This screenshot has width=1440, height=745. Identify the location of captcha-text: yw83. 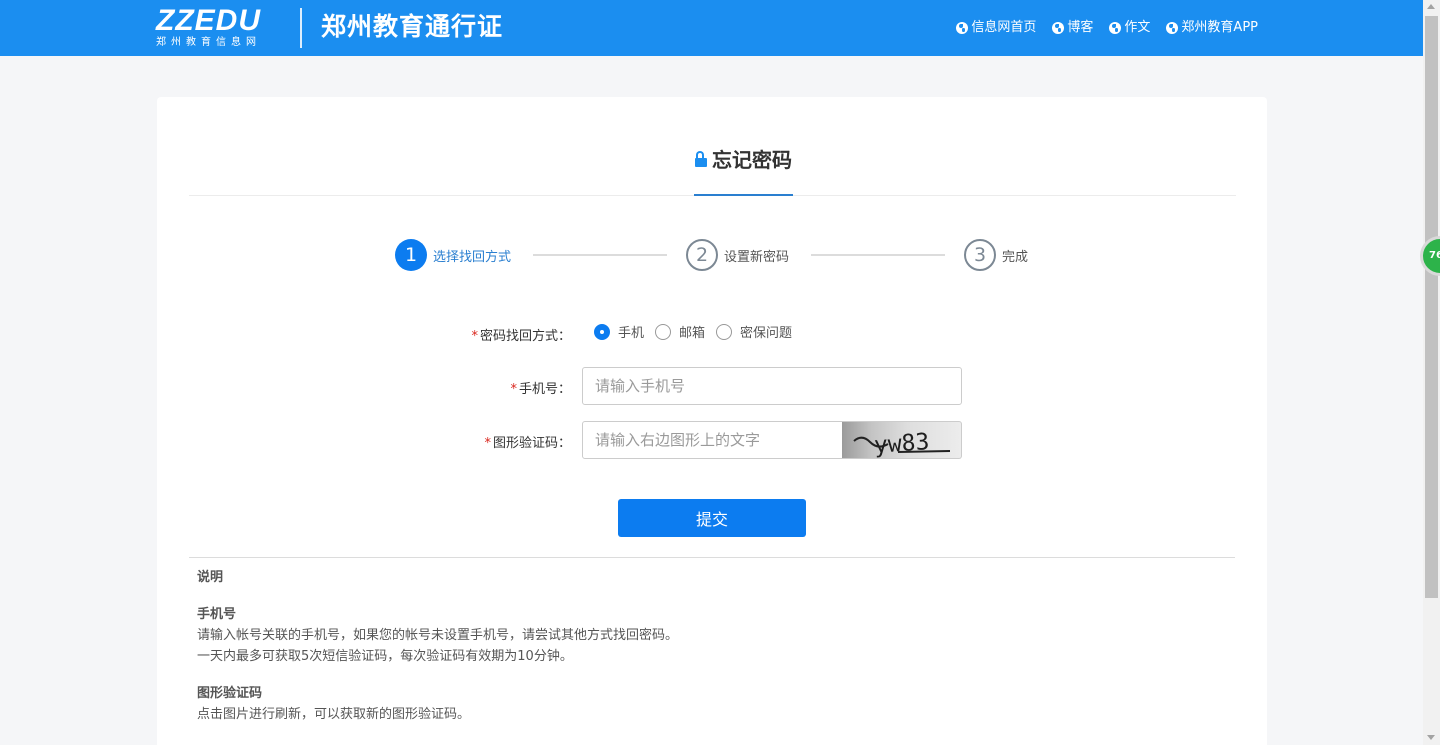
(901, 444).